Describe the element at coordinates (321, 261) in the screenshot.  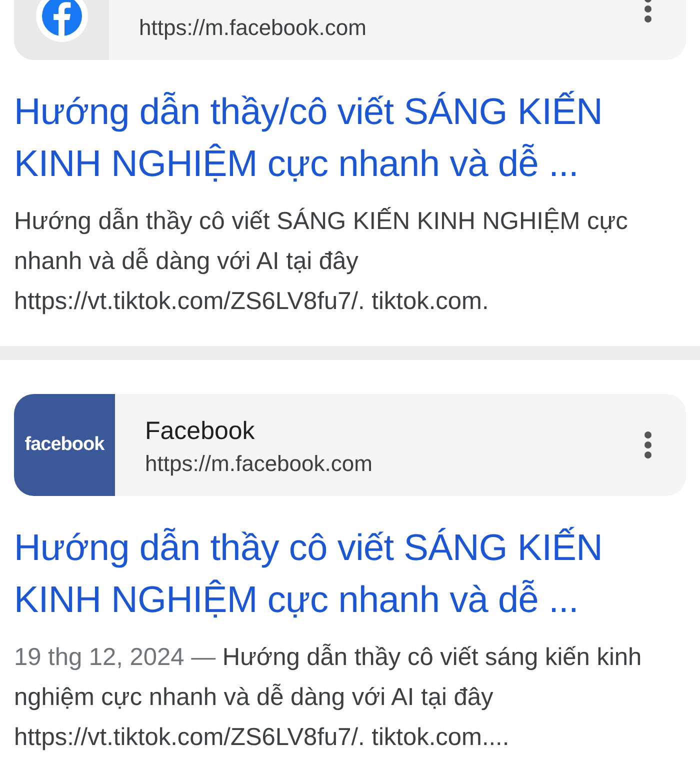
I see `result-snippet: Hướng dẫn thầy cô viết SÁNG KIẾN KINH NGHIỆM cực nhanh và dễ dàng với AI tại đây https://vt.tiktok.com/ZS6LV8fu7/. tiktok.com.` at that location.